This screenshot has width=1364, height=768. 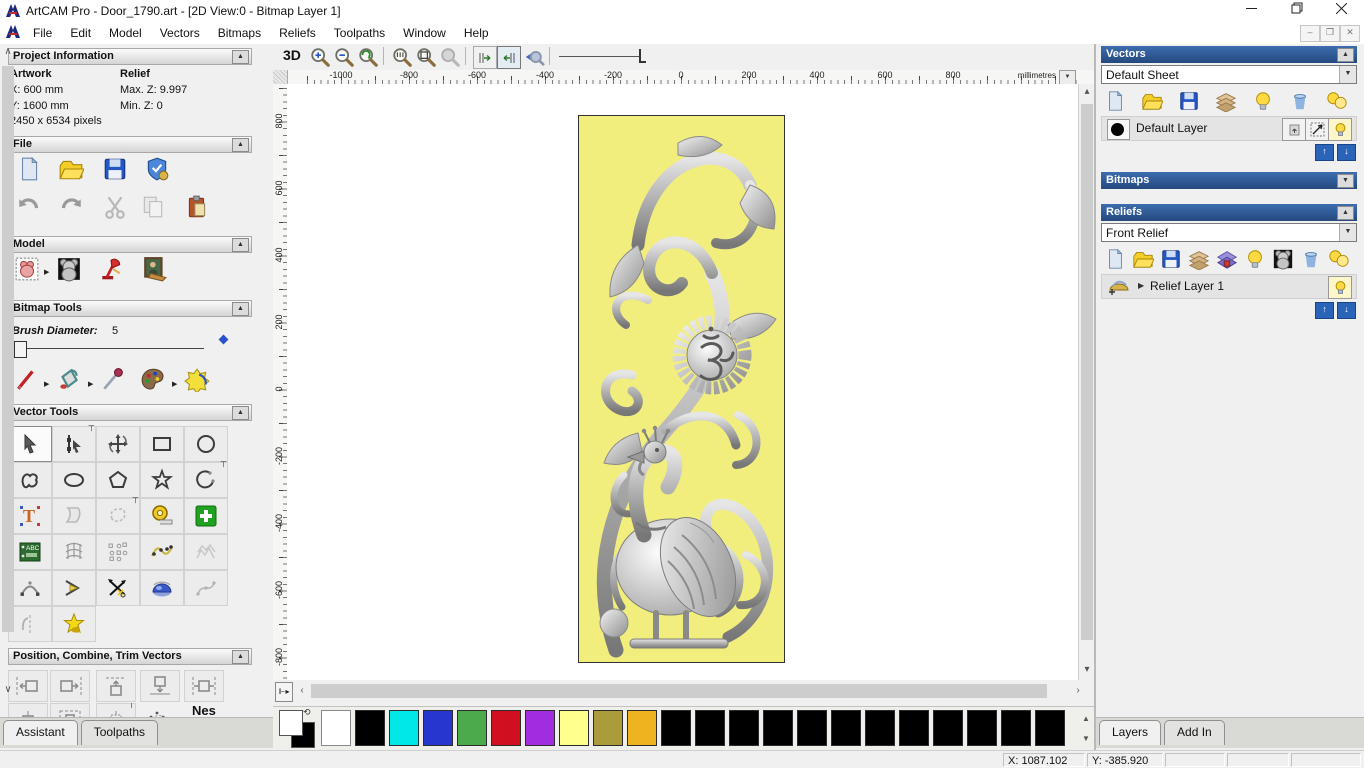 What do you see at coordinates (162, 444) in the screenshot?
I see `create-rectangle-tool` at bounding box center [162, 444].